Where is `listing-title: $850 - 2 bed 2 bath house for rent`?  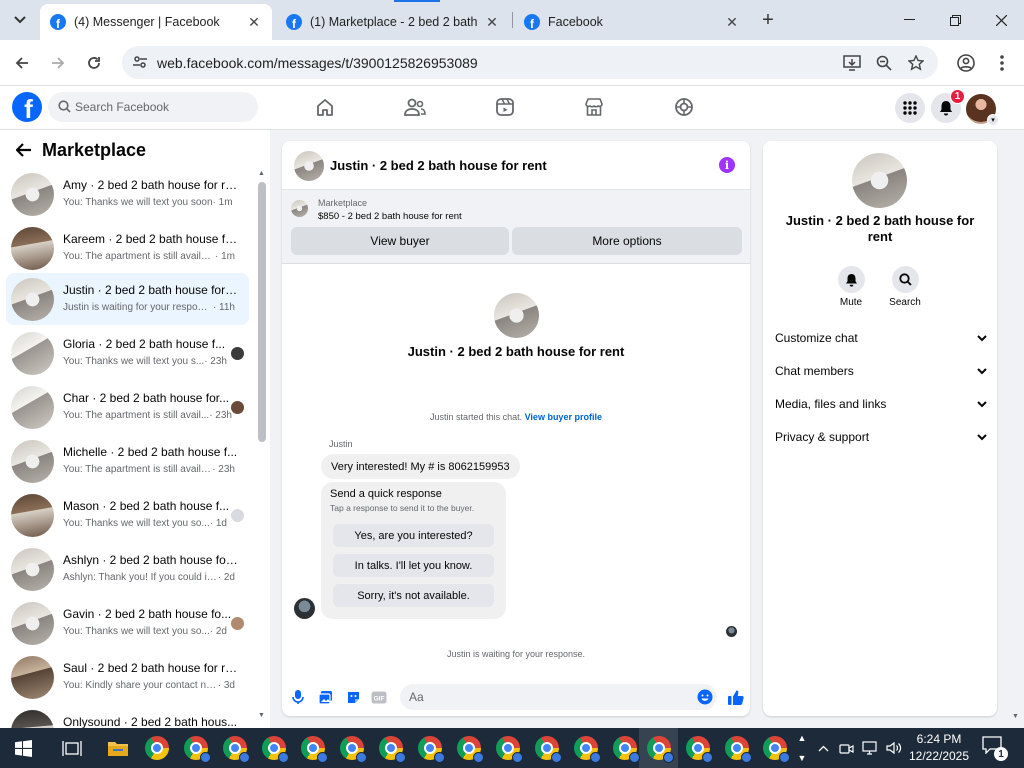
listing-title: $850 - 2 bed 2 bath house for rent is located at coordinates (390, 216).